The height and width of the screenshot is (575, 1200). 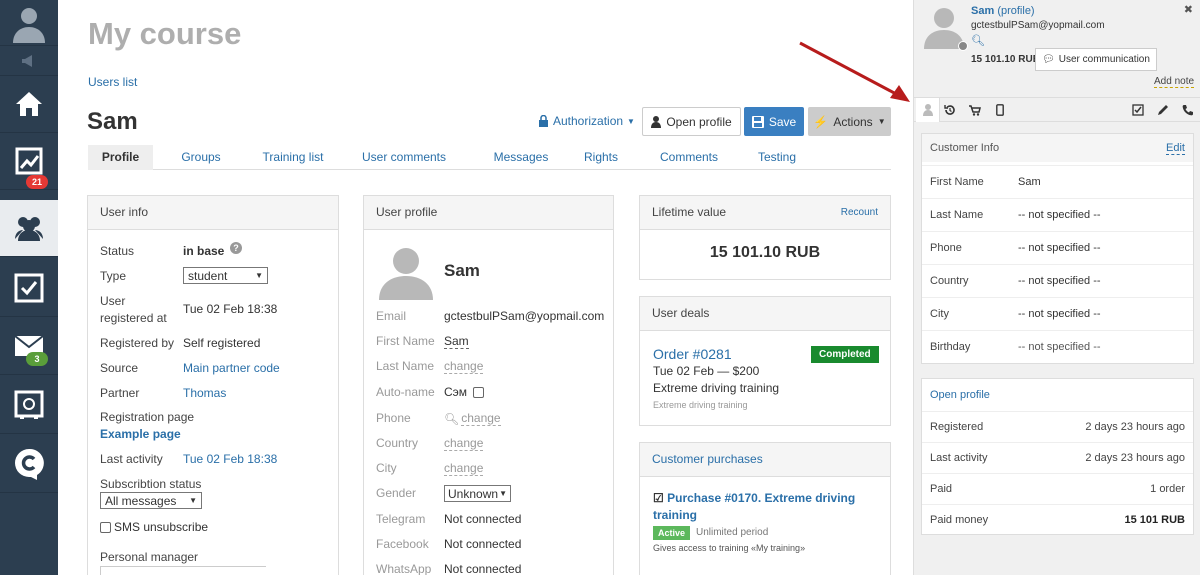 I want to click on stat-row-last-activity: Last activity 2 days 23 hours ago, so click(x=1057, y=457).